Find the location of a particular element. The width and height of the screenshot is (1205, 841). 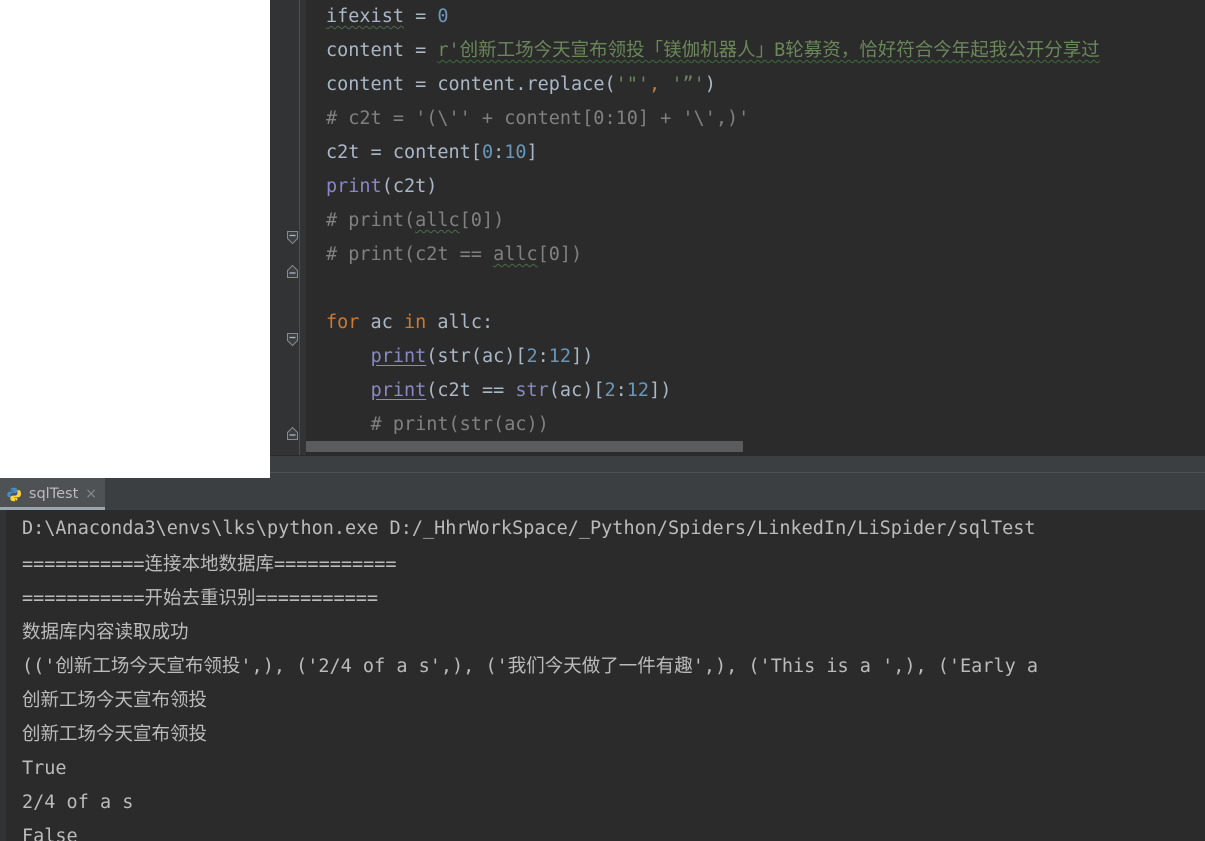

console-output-line: ===========开始去重识别=========== is located at coordinates (200, 598).